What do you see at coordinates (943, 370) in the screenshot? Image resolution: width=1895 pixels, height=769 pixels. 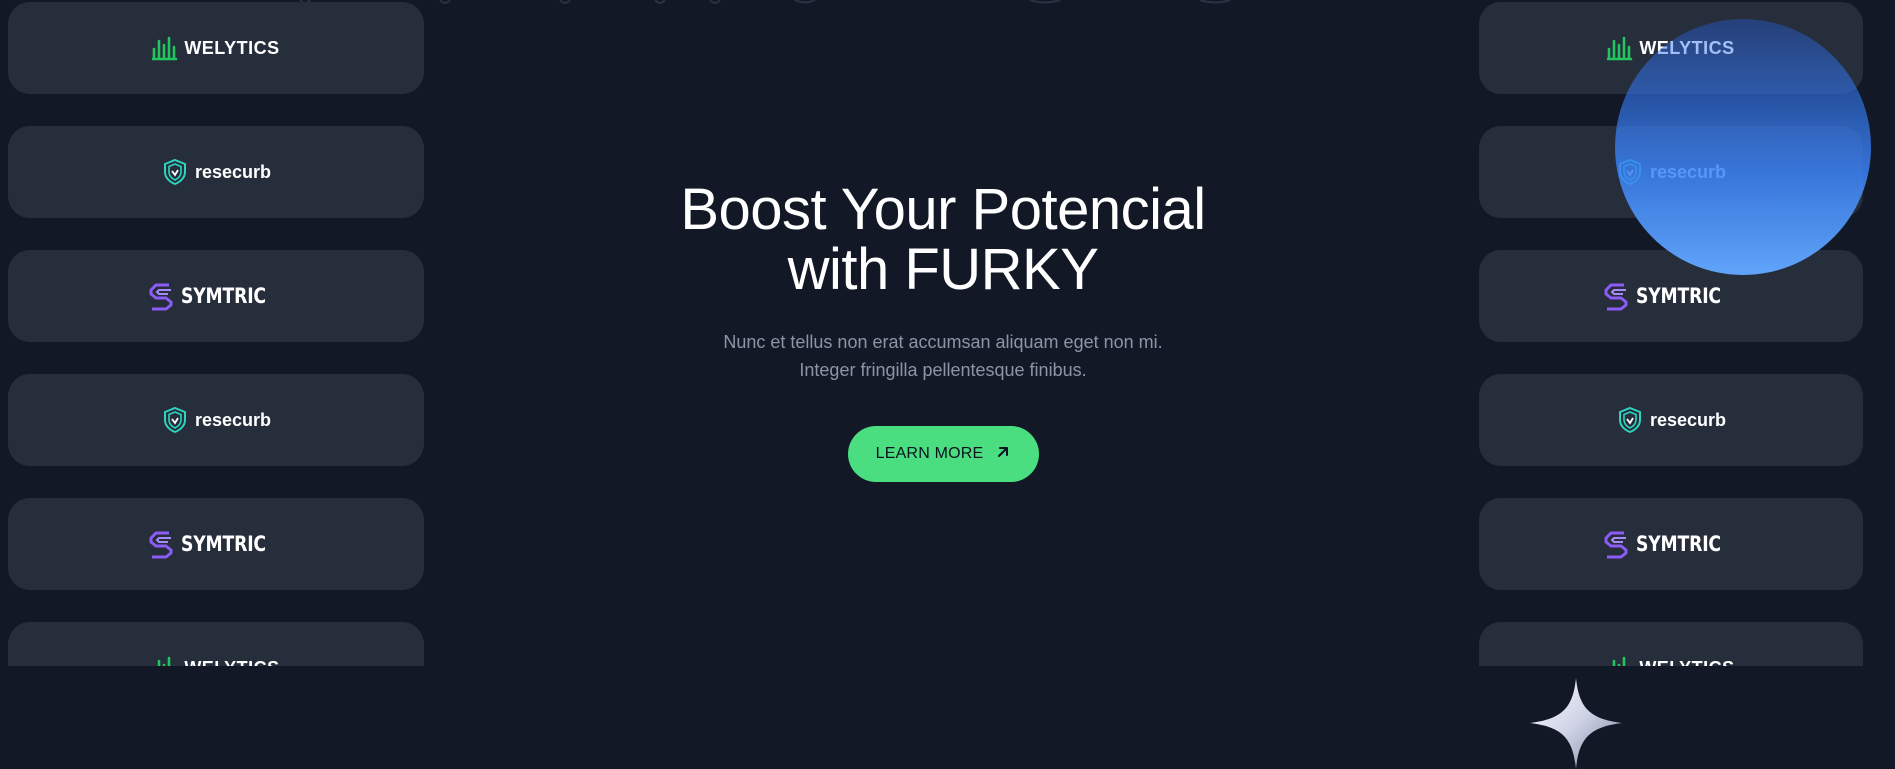 I see `hero-subtitle-line2: Integer fringilla pellentesque finibus.` at bounding box center [943, 370].